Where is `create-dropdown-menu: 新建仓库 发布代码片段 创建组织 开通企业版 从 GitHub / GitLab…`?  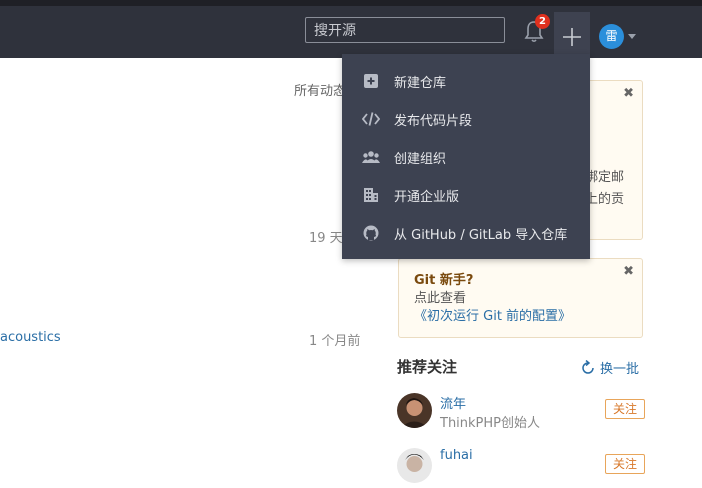
create-dropdown-menu: 新建仓库 发布代码片段 创建组织 开通企业版 从 GitHub / GitLab… is located at coordinates (466, 156).